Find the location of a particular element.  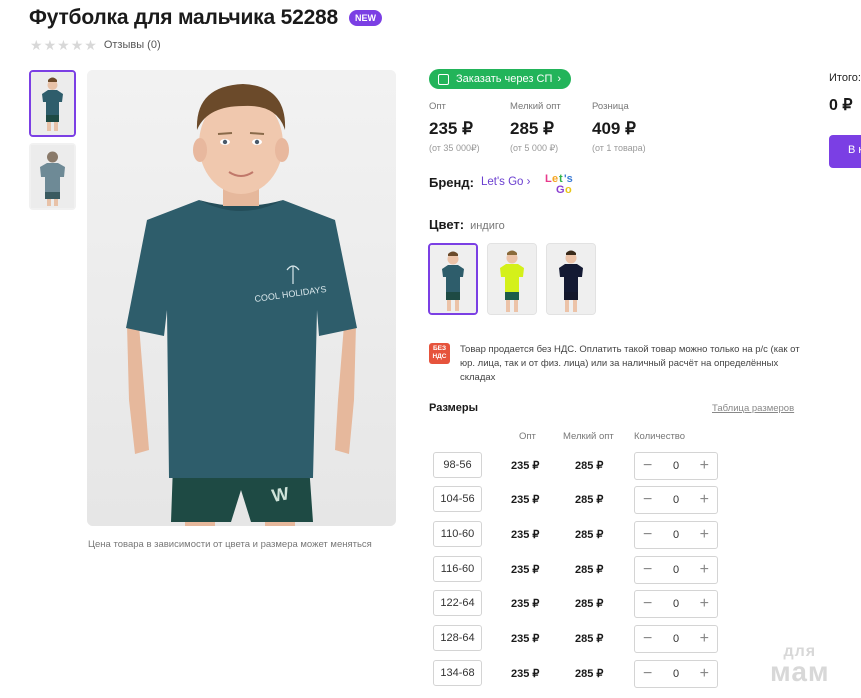

brand-label: Бренд: is located at coordinates (451, 182).